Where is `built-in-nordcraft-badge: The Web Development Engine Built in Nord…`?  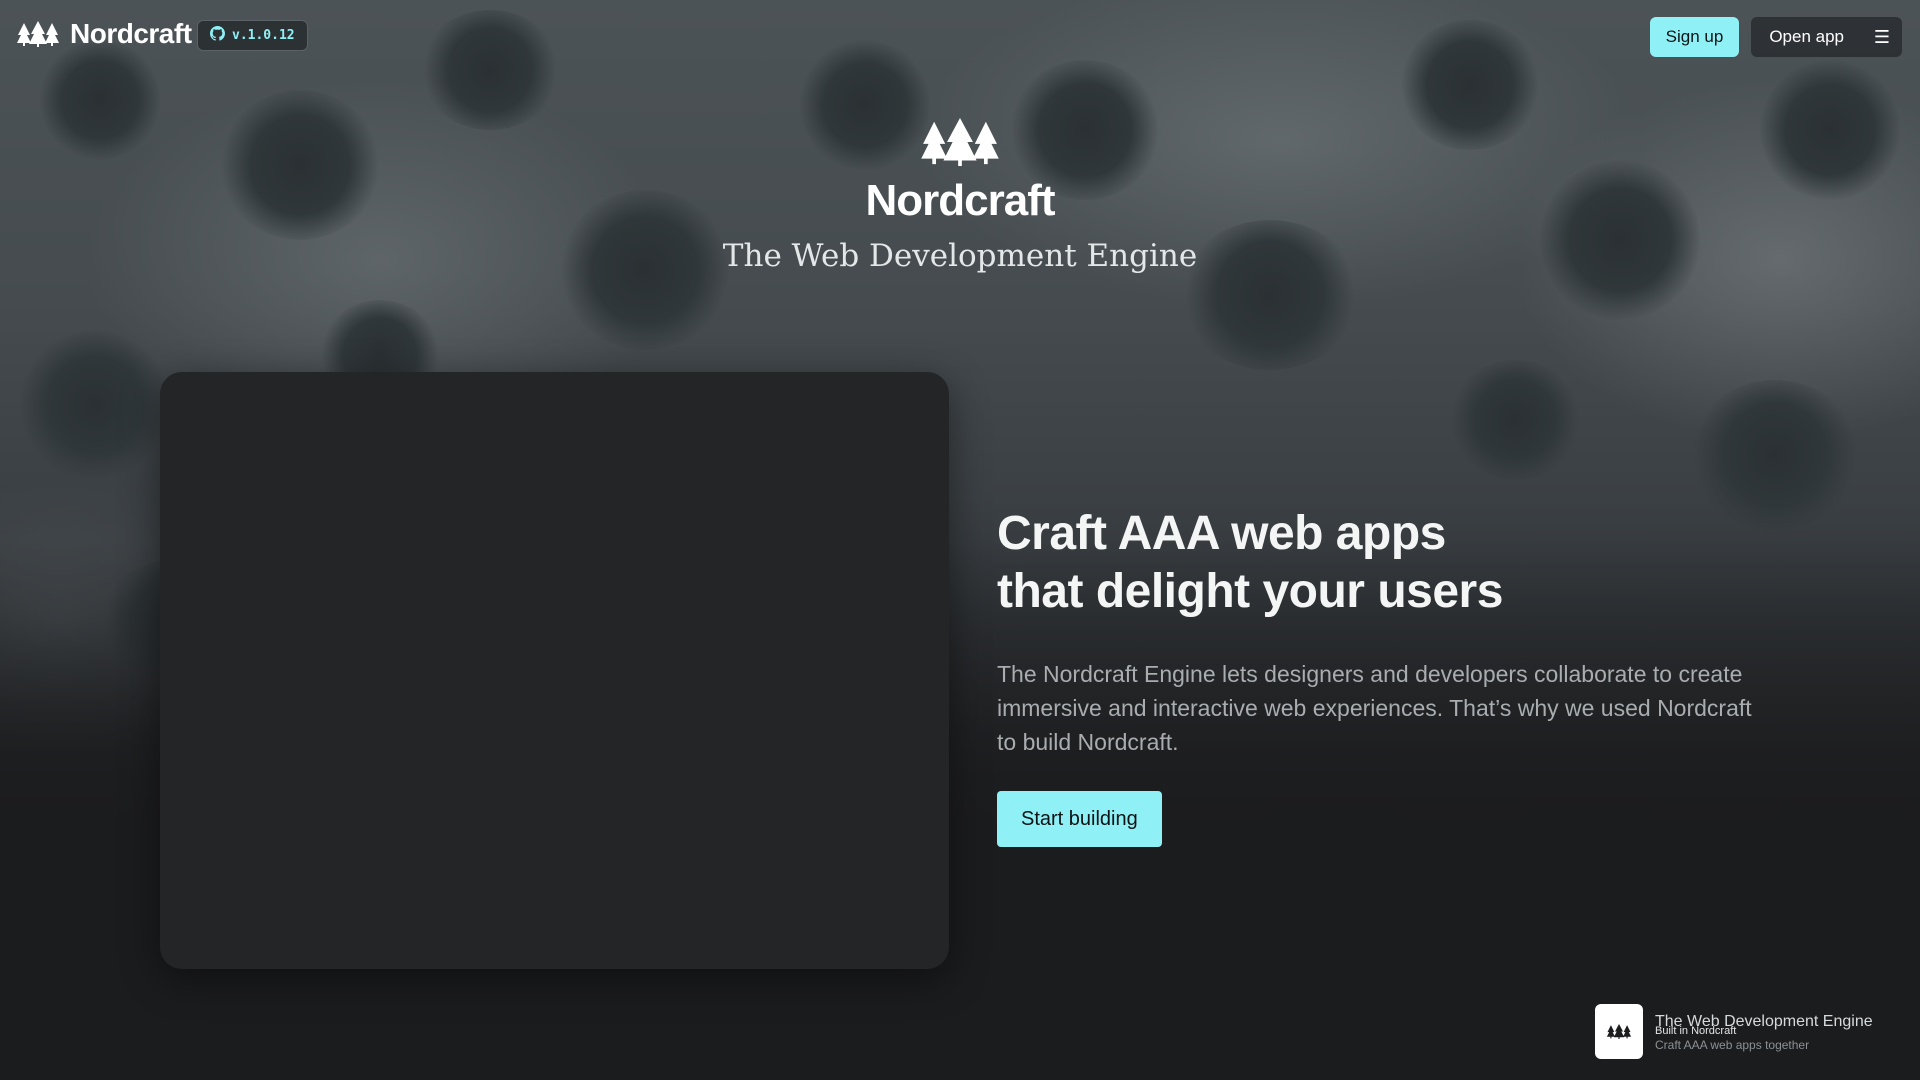
built-in-nordcraft-badge: The Web Development Engine Built in Nord… is located at coordinates (1740, 1031).